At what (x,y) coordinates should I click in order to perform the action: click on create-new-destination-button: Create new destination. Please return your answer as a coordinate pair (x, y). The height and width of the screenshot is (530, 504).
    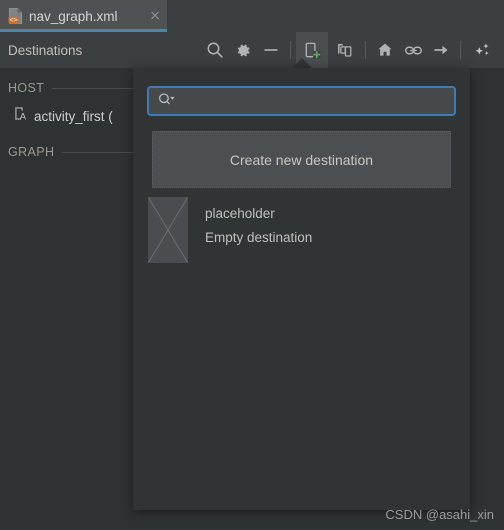
    Looking at the image, I should click on (301, 159).